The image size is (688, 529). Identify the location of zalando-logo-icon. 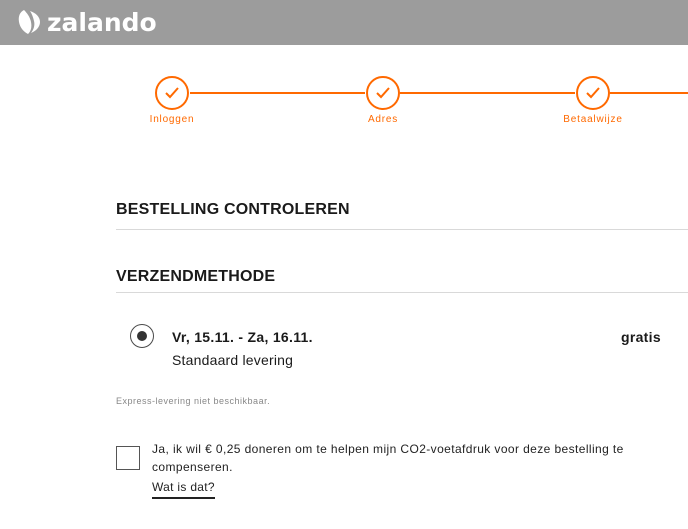
(29, 22).